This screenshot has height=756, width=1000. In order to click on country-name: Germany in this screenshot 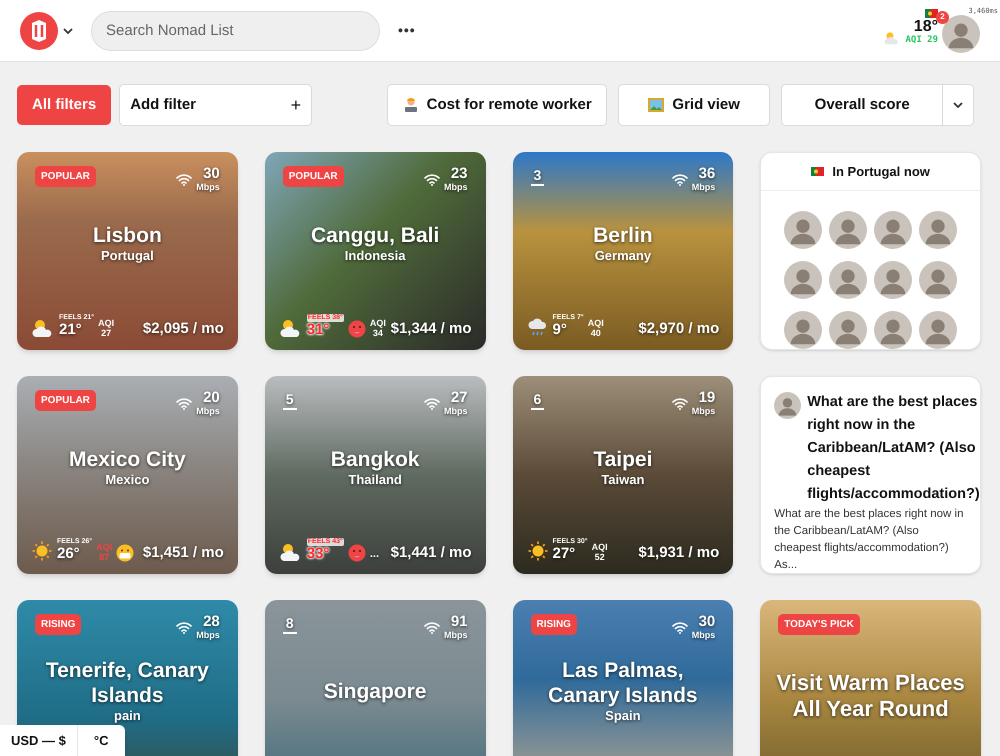, I will do `click(623, 256)`.